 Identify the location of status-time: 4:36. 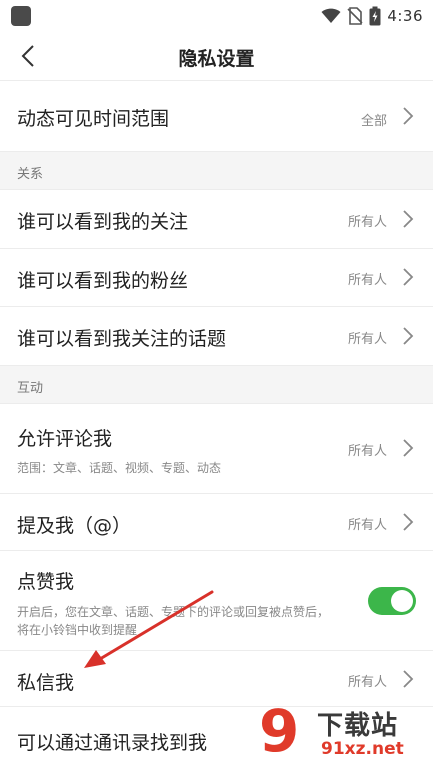
(405, 16).